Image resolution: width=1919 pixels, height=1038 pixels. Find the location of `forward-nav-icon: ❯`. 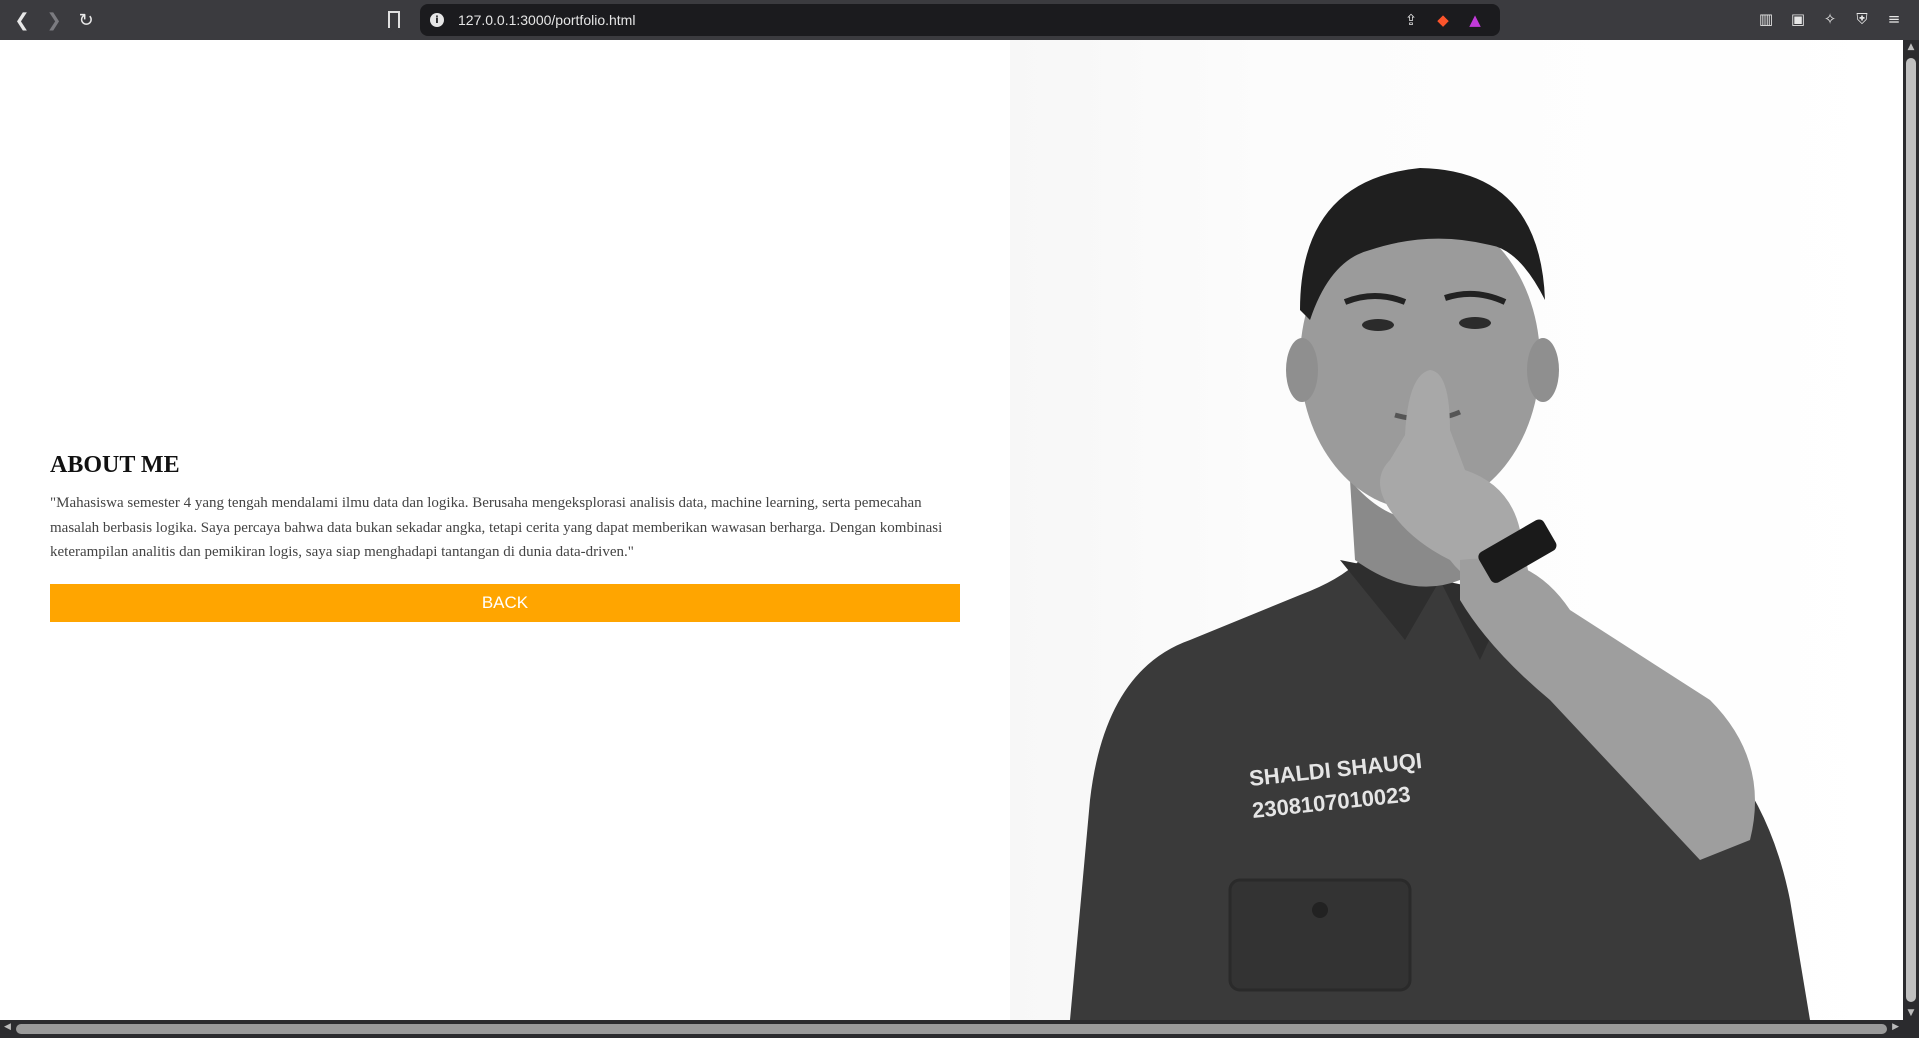

forward-nav-icon: ❯ is located at coordinates (54, 20).